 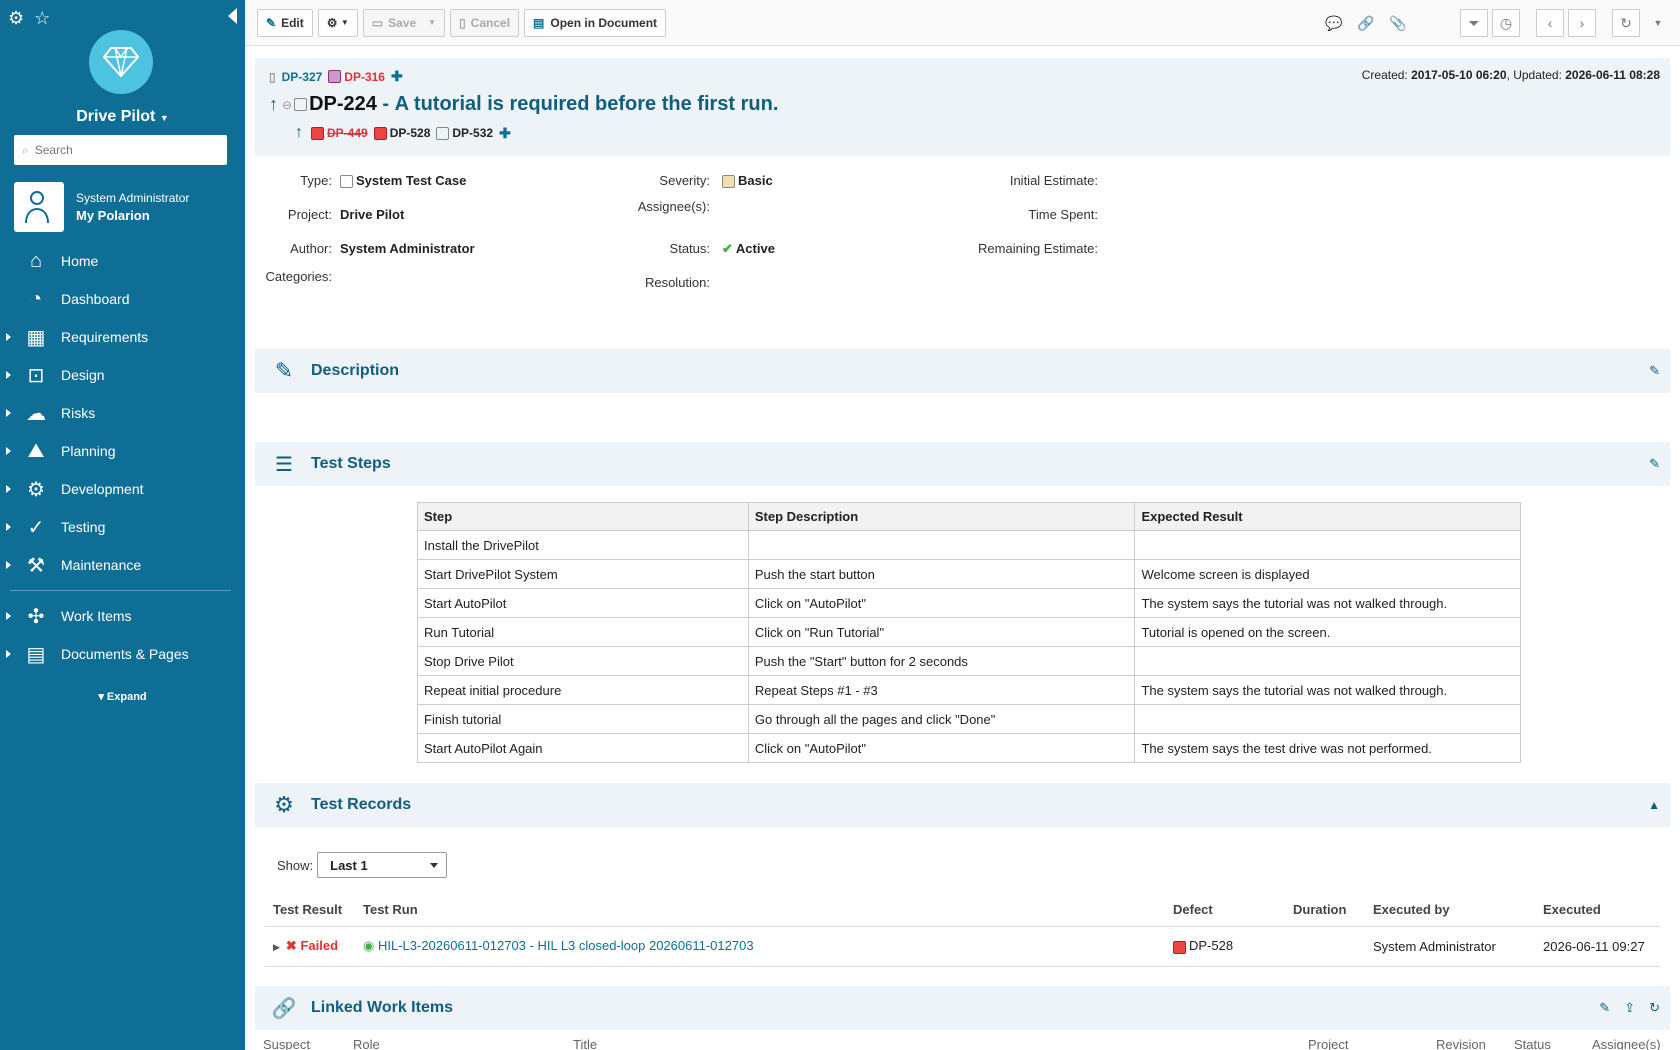 I want to click on attachment-icon: 📎, so click(x=1398, y=23).